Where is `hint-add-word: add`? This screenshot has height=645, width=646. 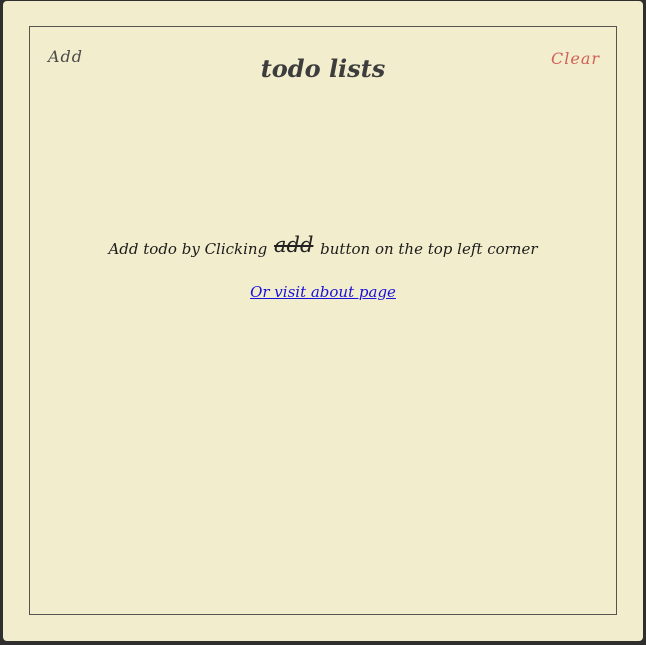
hint-add-word: add is located at coordinates (293, 245).